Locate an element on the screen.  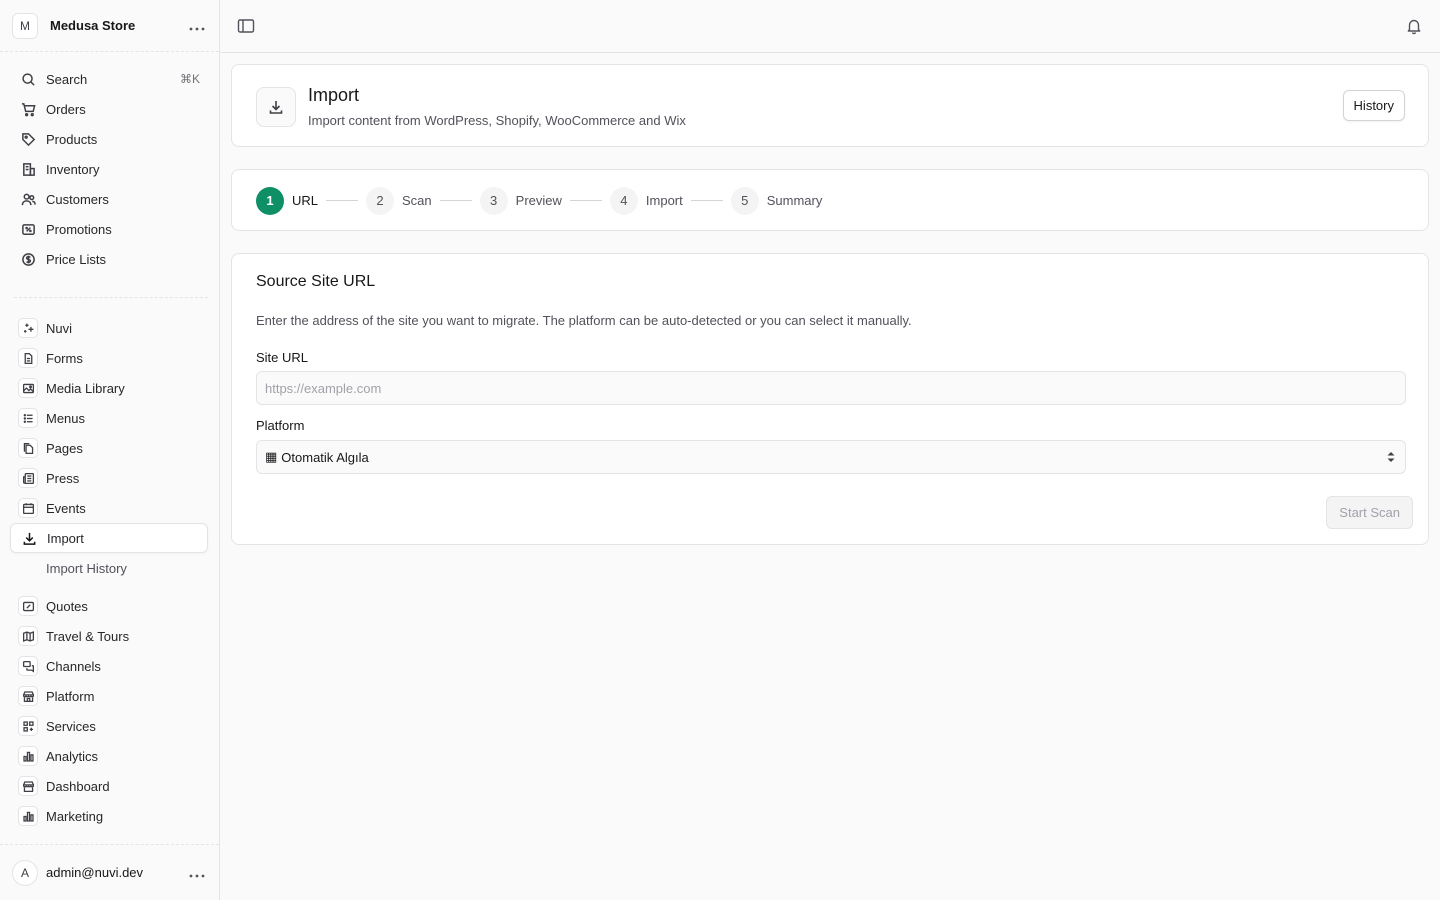
sidebar-item-quotes: Quotes is located at coordinates (109, 606).